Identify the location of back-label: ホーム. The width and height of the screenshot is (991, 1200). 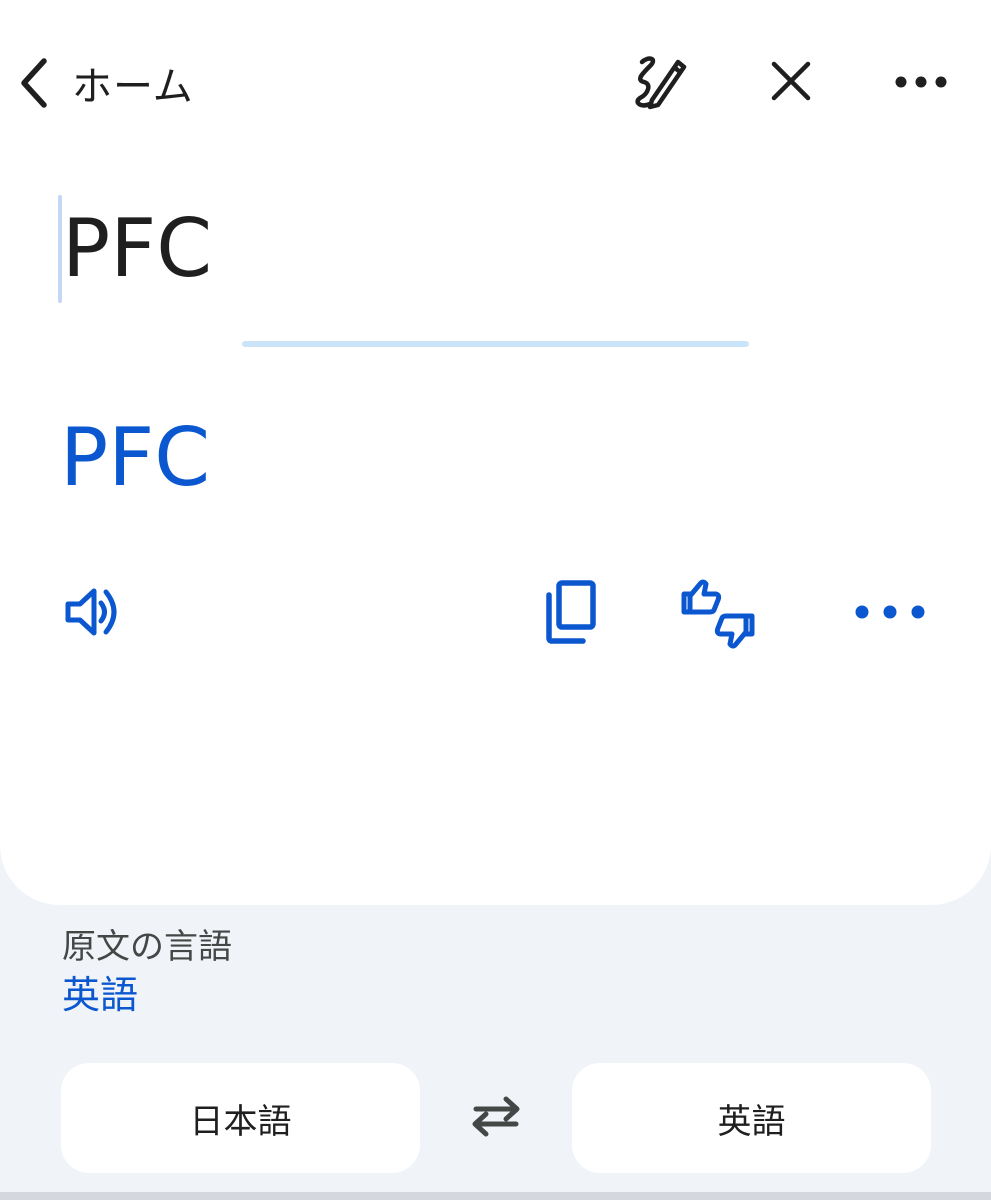
(133, 87).